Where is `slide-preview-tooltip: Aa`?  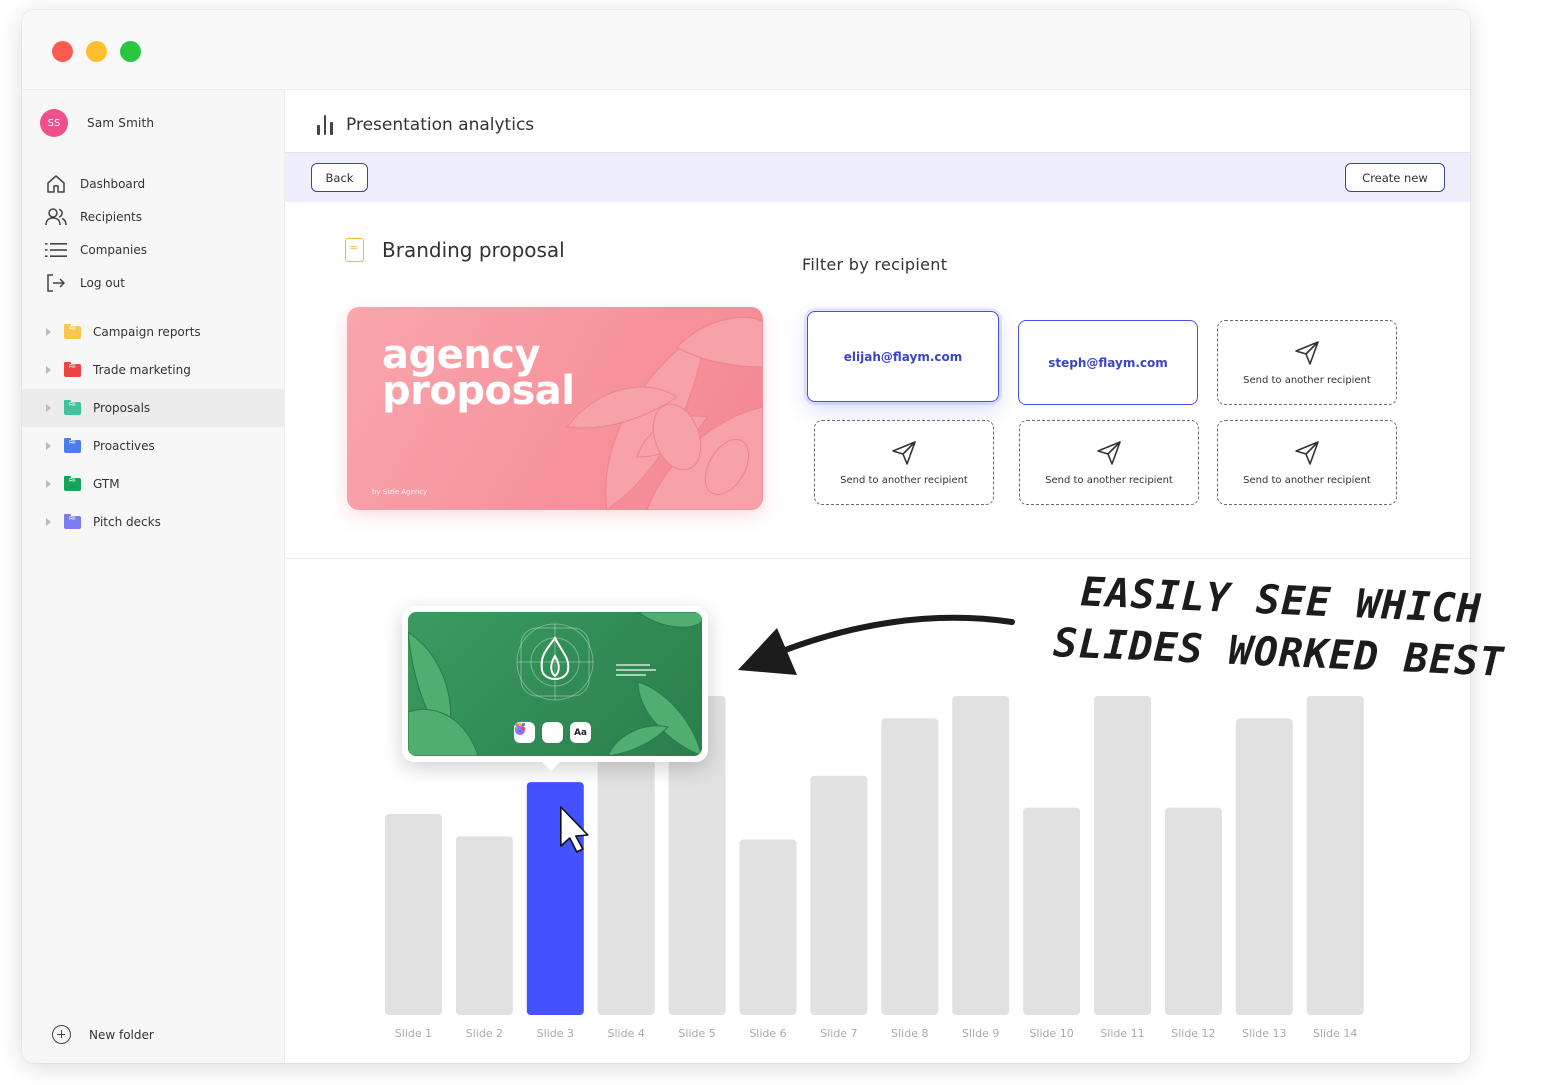 slide-preview-tooltip: Aa is located at coordinates (555, 688).